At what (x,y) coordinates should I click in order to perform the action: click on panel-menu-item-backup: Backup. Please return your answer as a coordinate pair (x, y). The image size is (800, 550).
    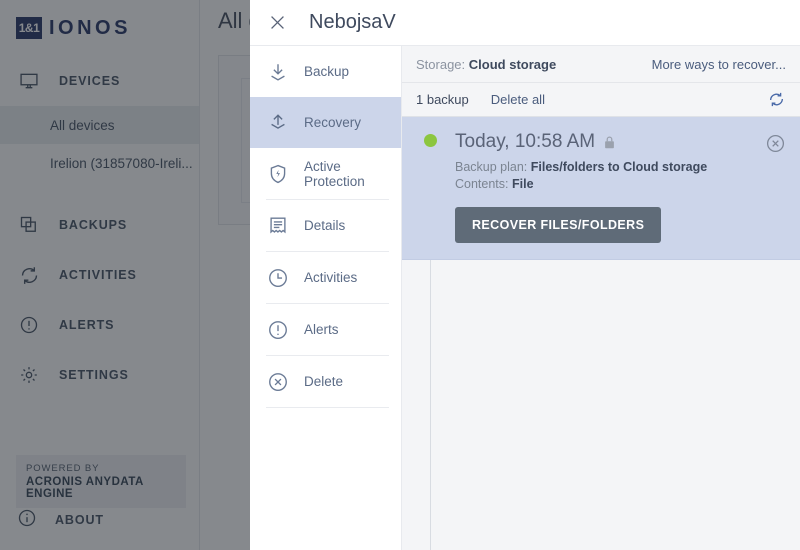
    Looking at the image, I should click on (325, 71).